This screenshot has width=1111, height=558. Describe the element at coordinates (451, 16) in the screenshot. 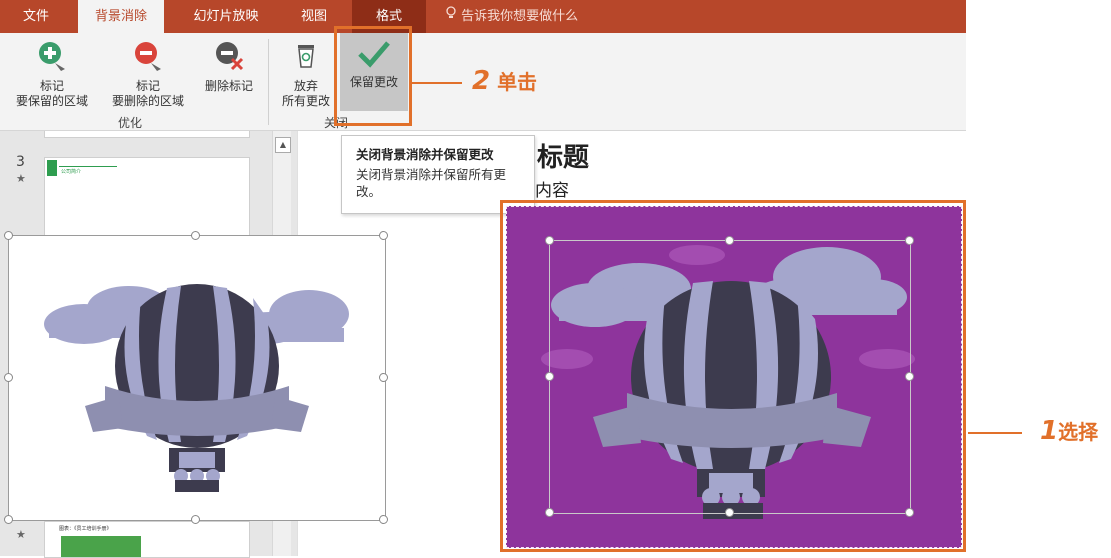

I see `lightbulb-icon` at that location.